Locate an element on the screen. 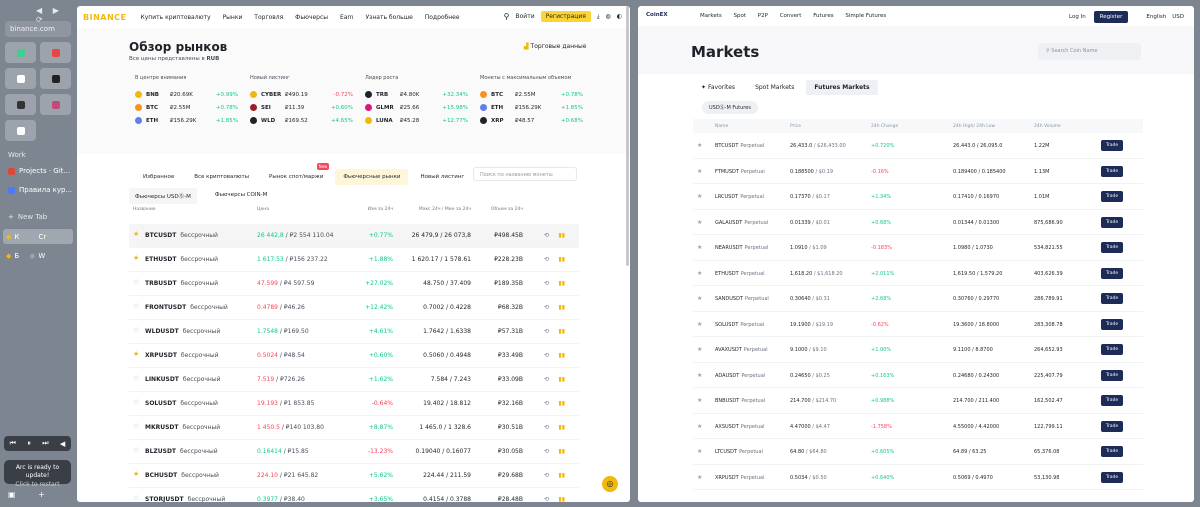  col-change: Изм за 24ч is located at coordinates (380, 209).